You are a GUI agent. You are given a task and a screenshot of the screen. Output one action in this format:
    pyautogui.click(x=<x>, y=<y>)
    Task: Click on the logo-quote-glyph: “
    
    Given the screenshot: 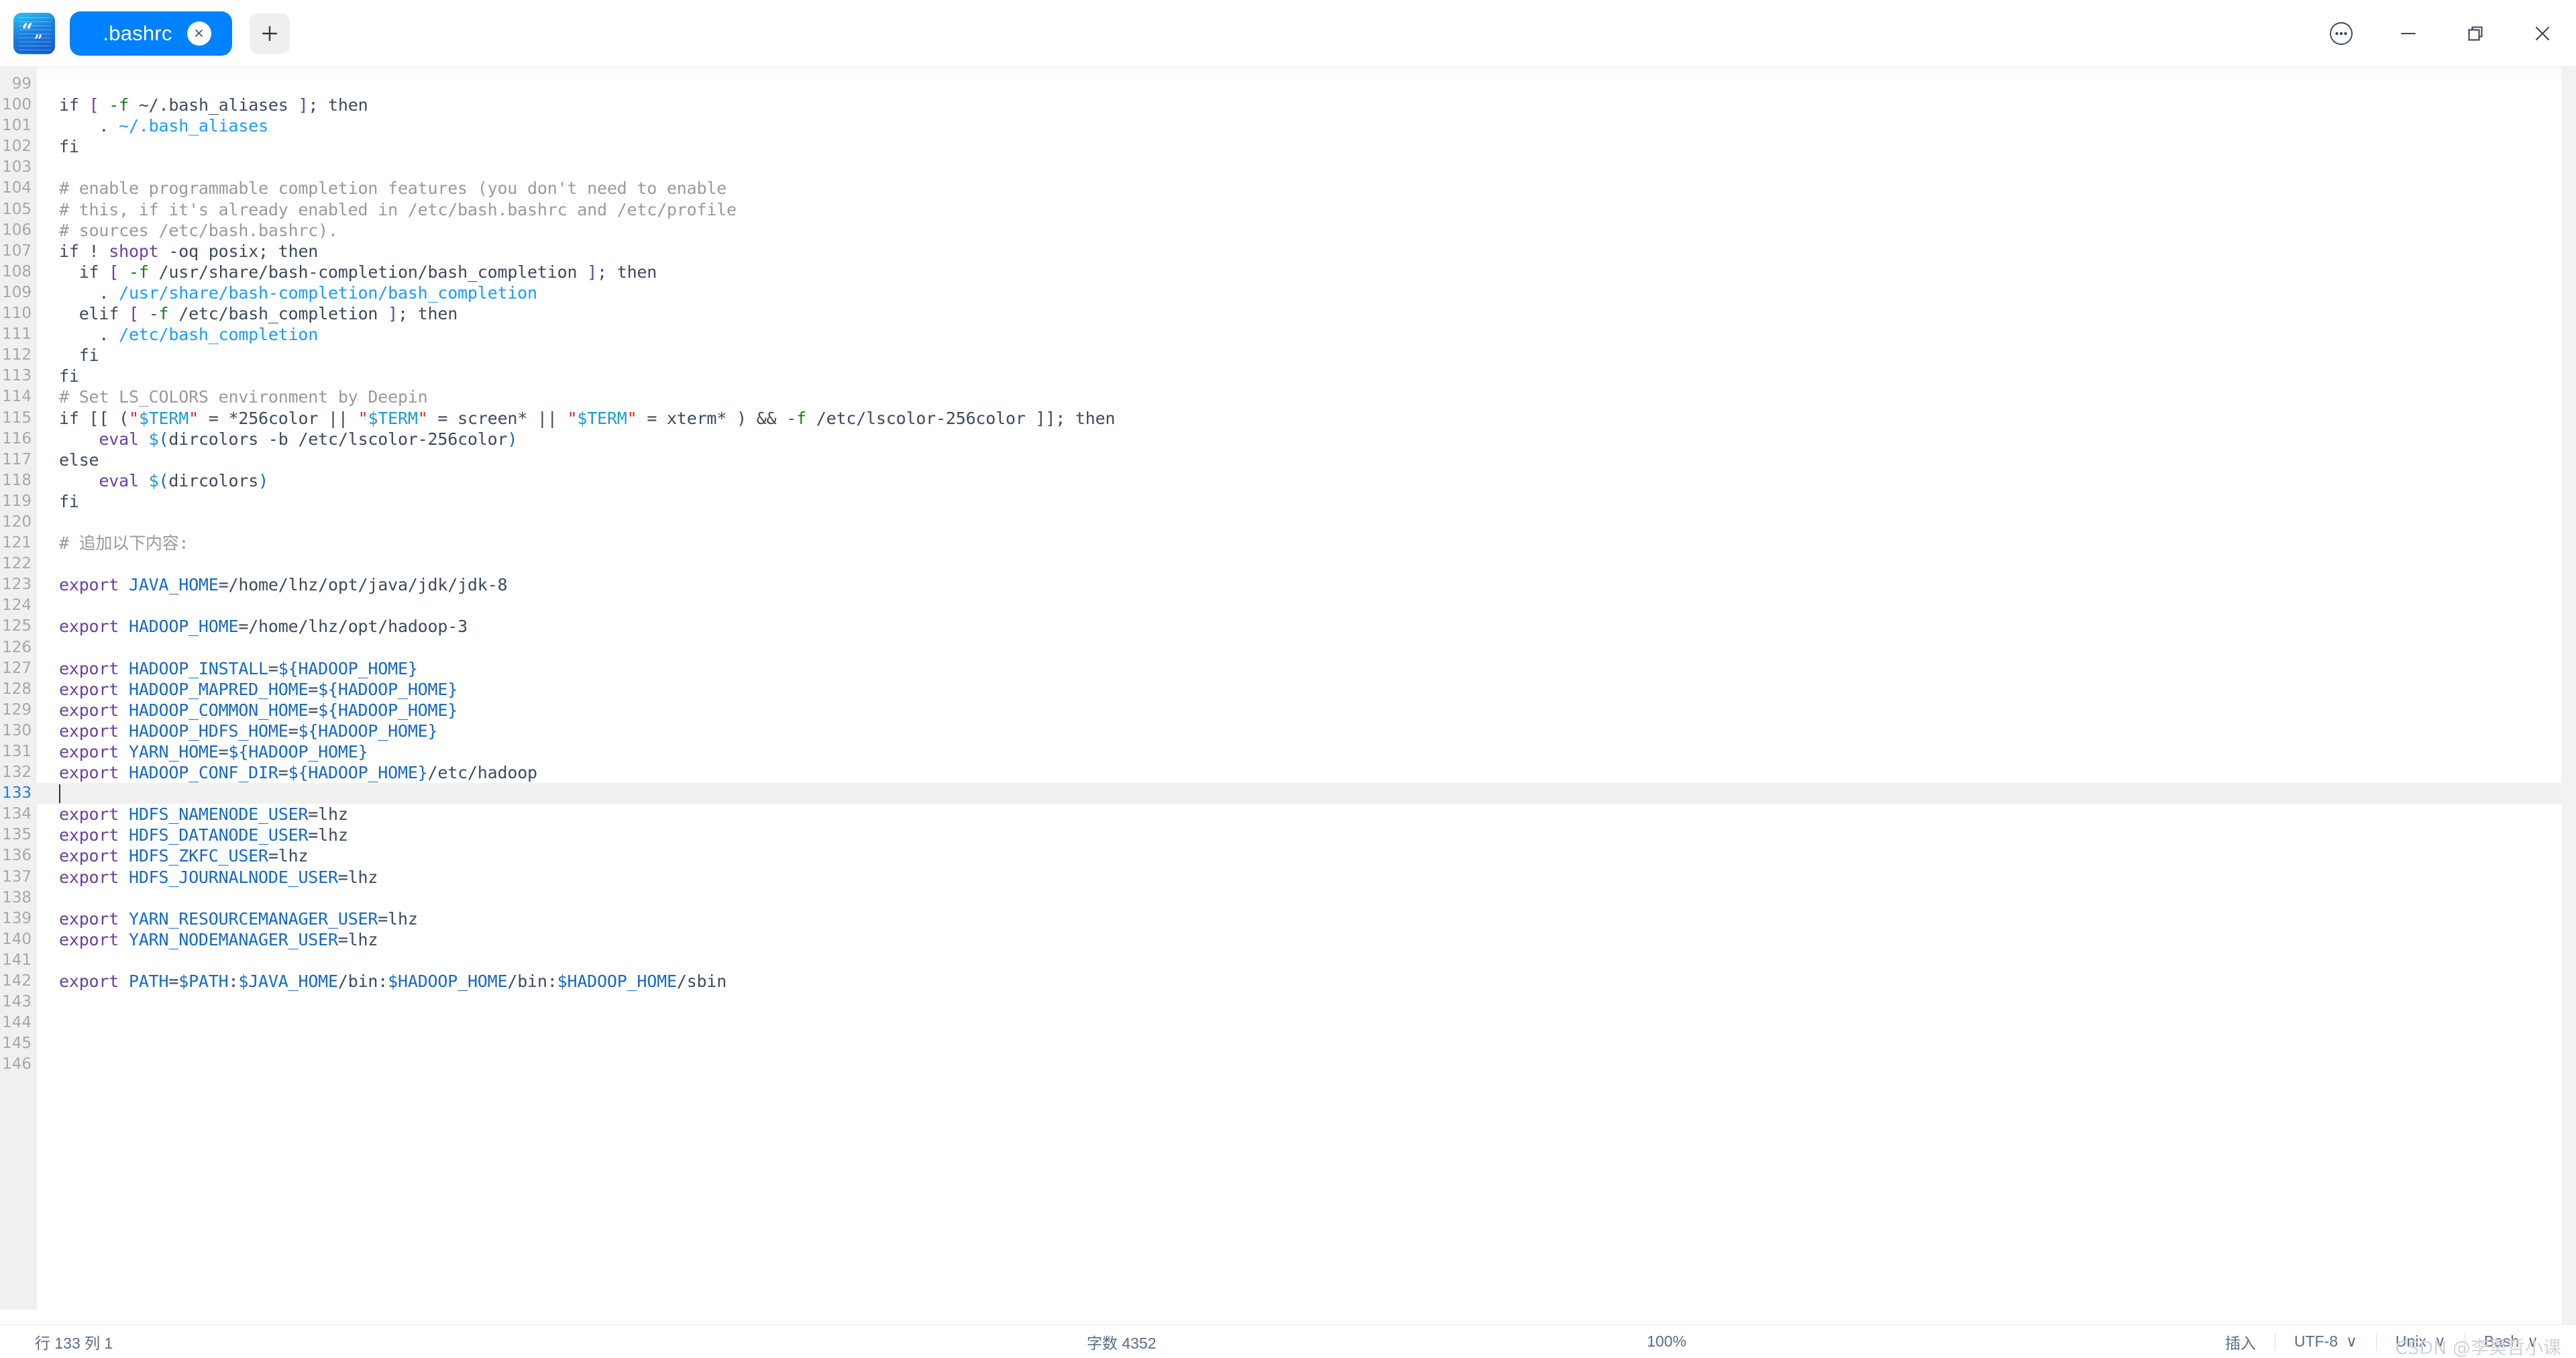 What is the action you would take?
    pyautogui.click(x=27, y=31)
    